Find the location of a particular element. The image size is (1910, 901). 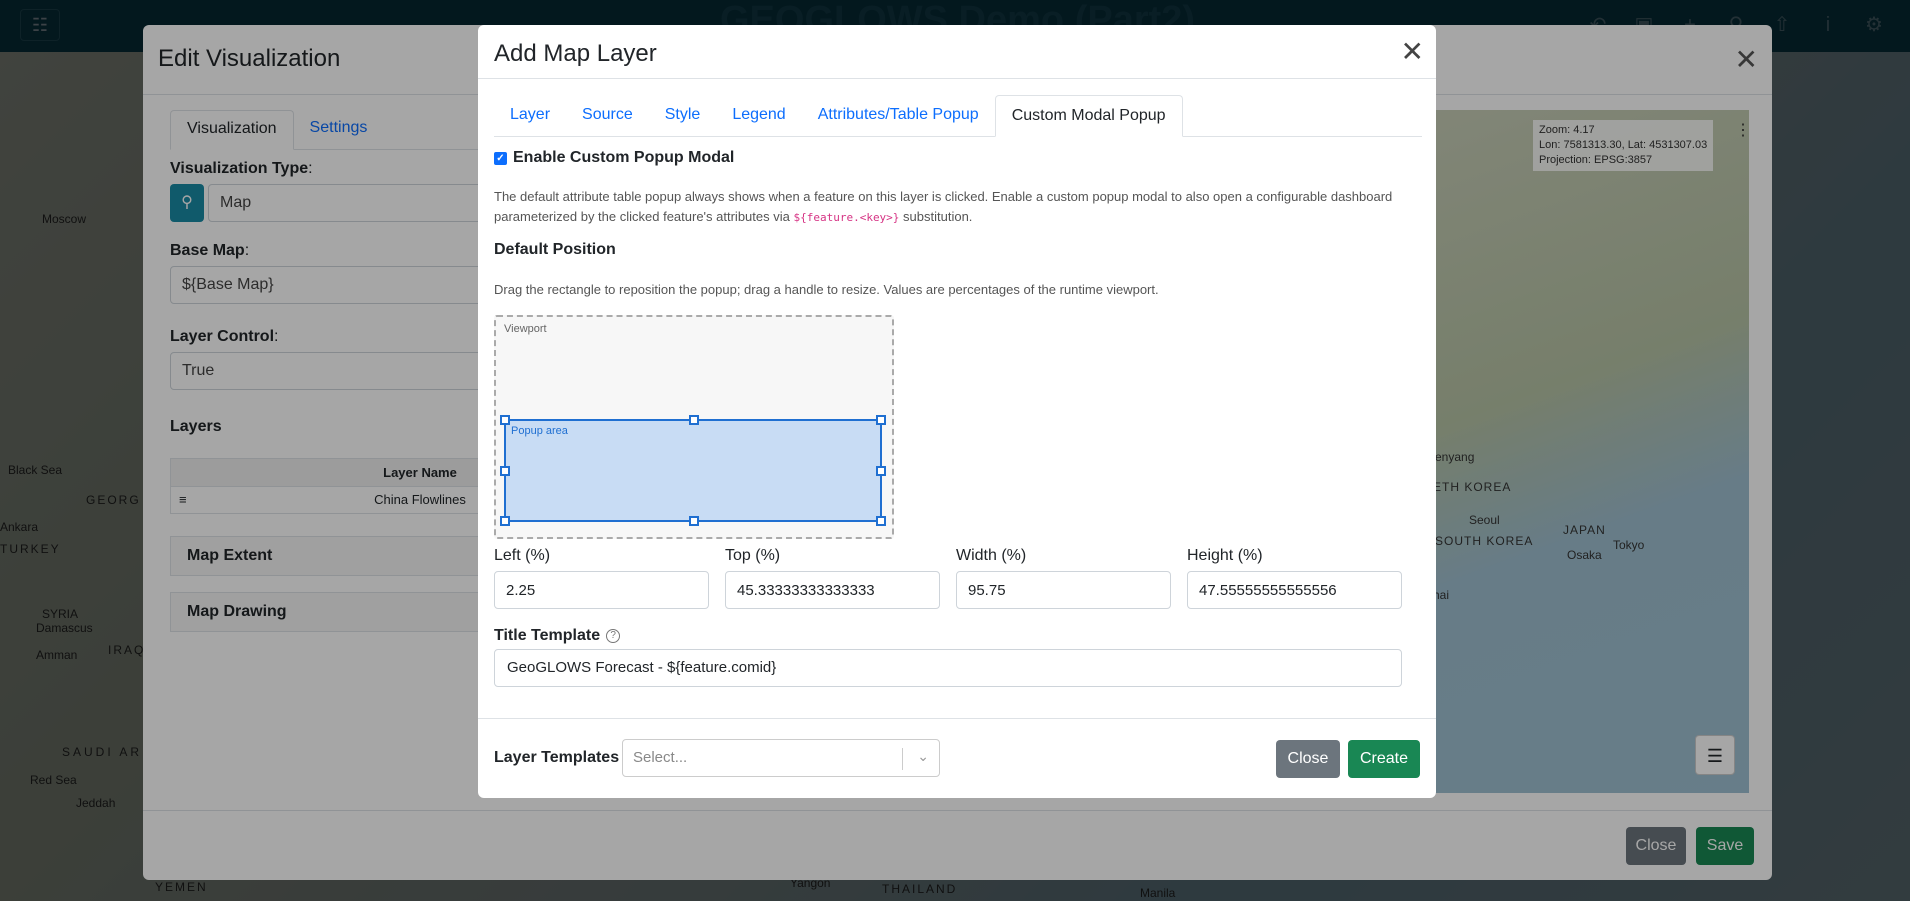

viewport-preview: Viewport Popup area is located at coordinates (694, 427).